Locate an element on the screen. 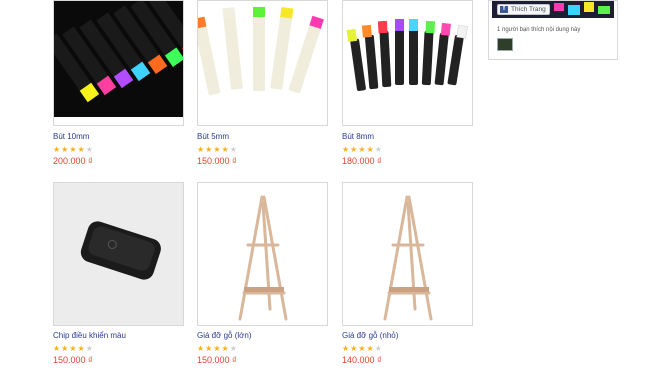 The image size is (670, 377). product-name: Bút 5mm is located at coordinates (213, 136).